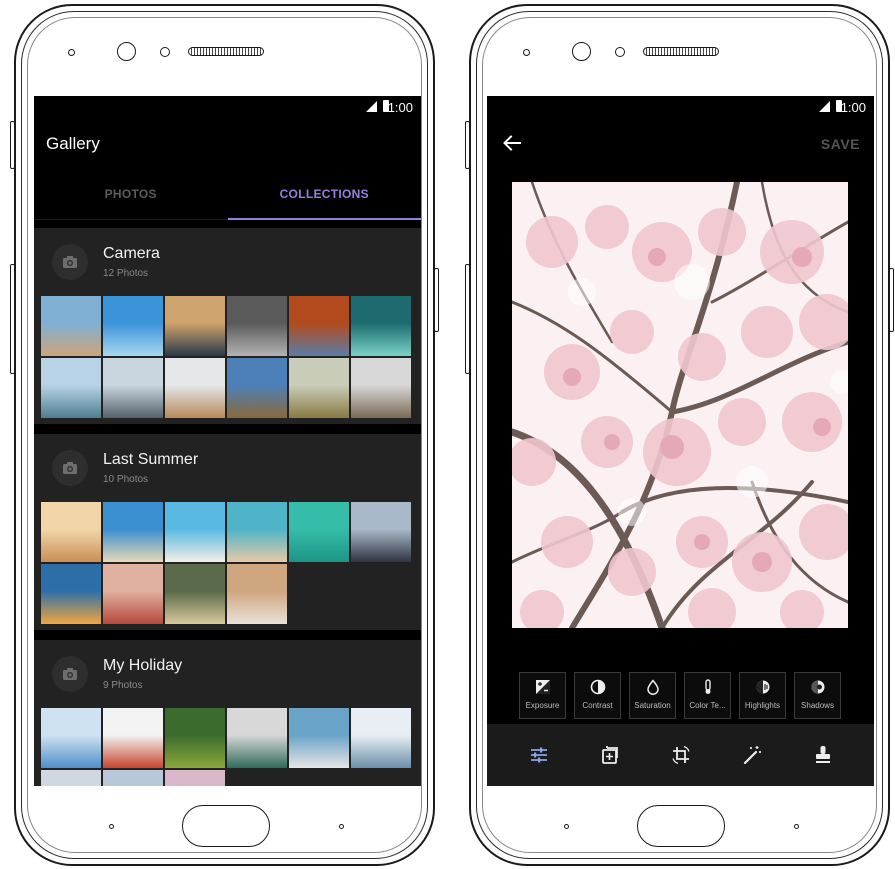  Describe the element at coordinates (111, 826) in the screenshot. I see `nav-dot-left` at that location.